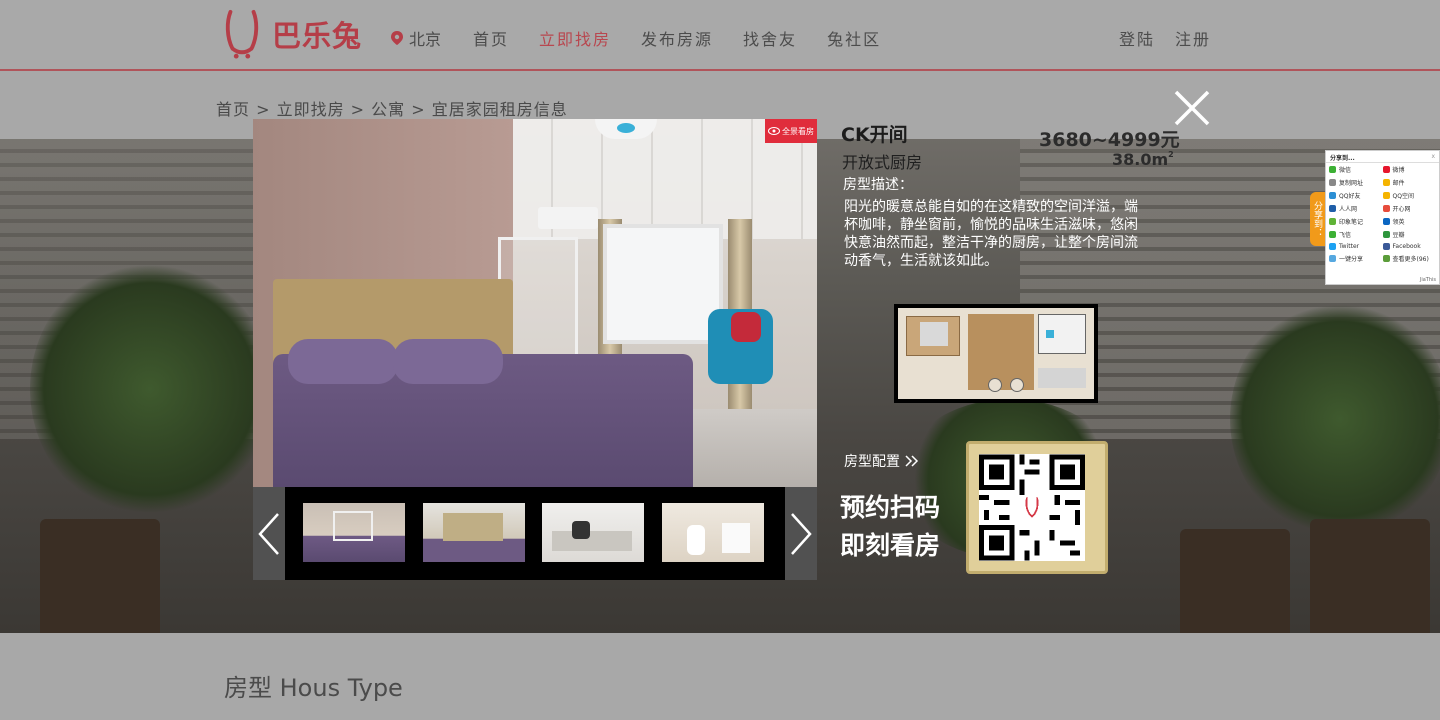 This screenshot has height=720, width=1440. I want to click on share-option-label: 微信, so click(1345, 170).